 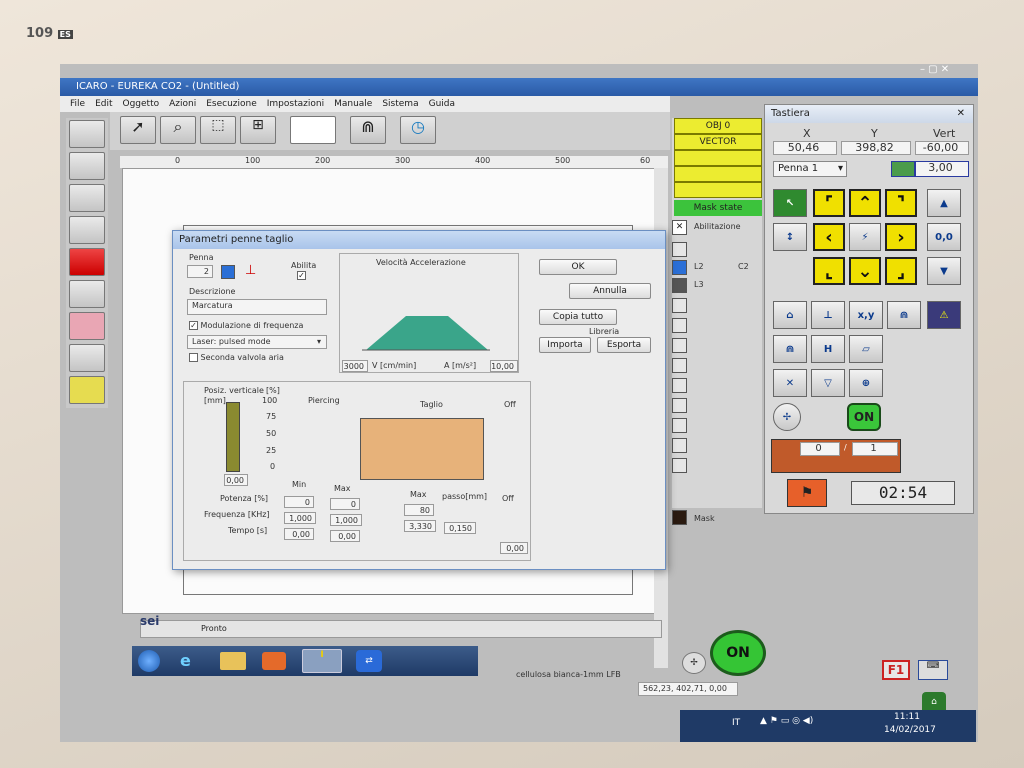 What do you see at coordinates (368, 130) in the screenshot?
I see `magnet-button: ⋒` at bounding box center [368, 130].